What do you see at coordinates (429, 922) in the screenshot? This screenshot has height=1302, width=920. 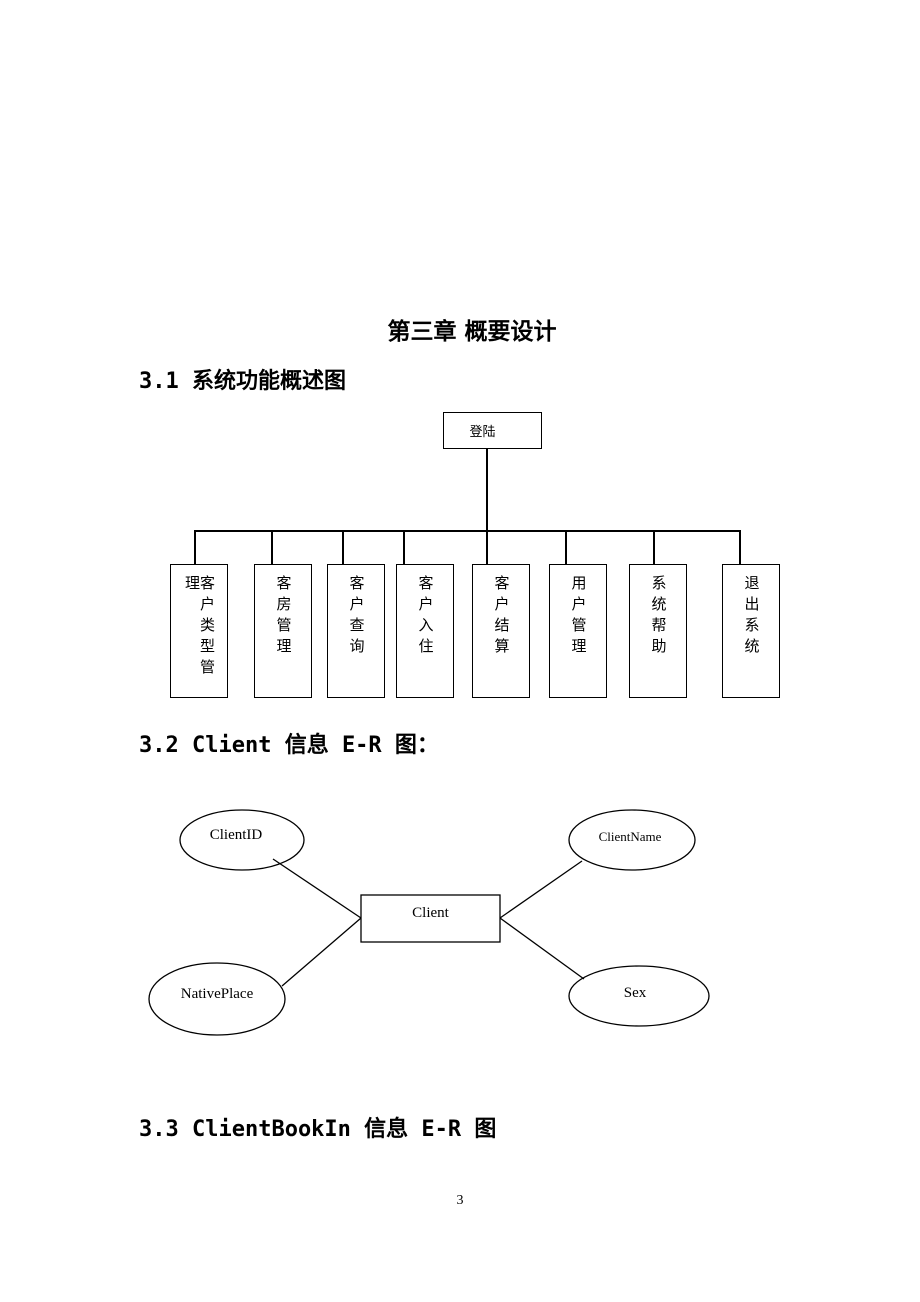 I see `er-diagram-client` at bounding box center [429, 922].